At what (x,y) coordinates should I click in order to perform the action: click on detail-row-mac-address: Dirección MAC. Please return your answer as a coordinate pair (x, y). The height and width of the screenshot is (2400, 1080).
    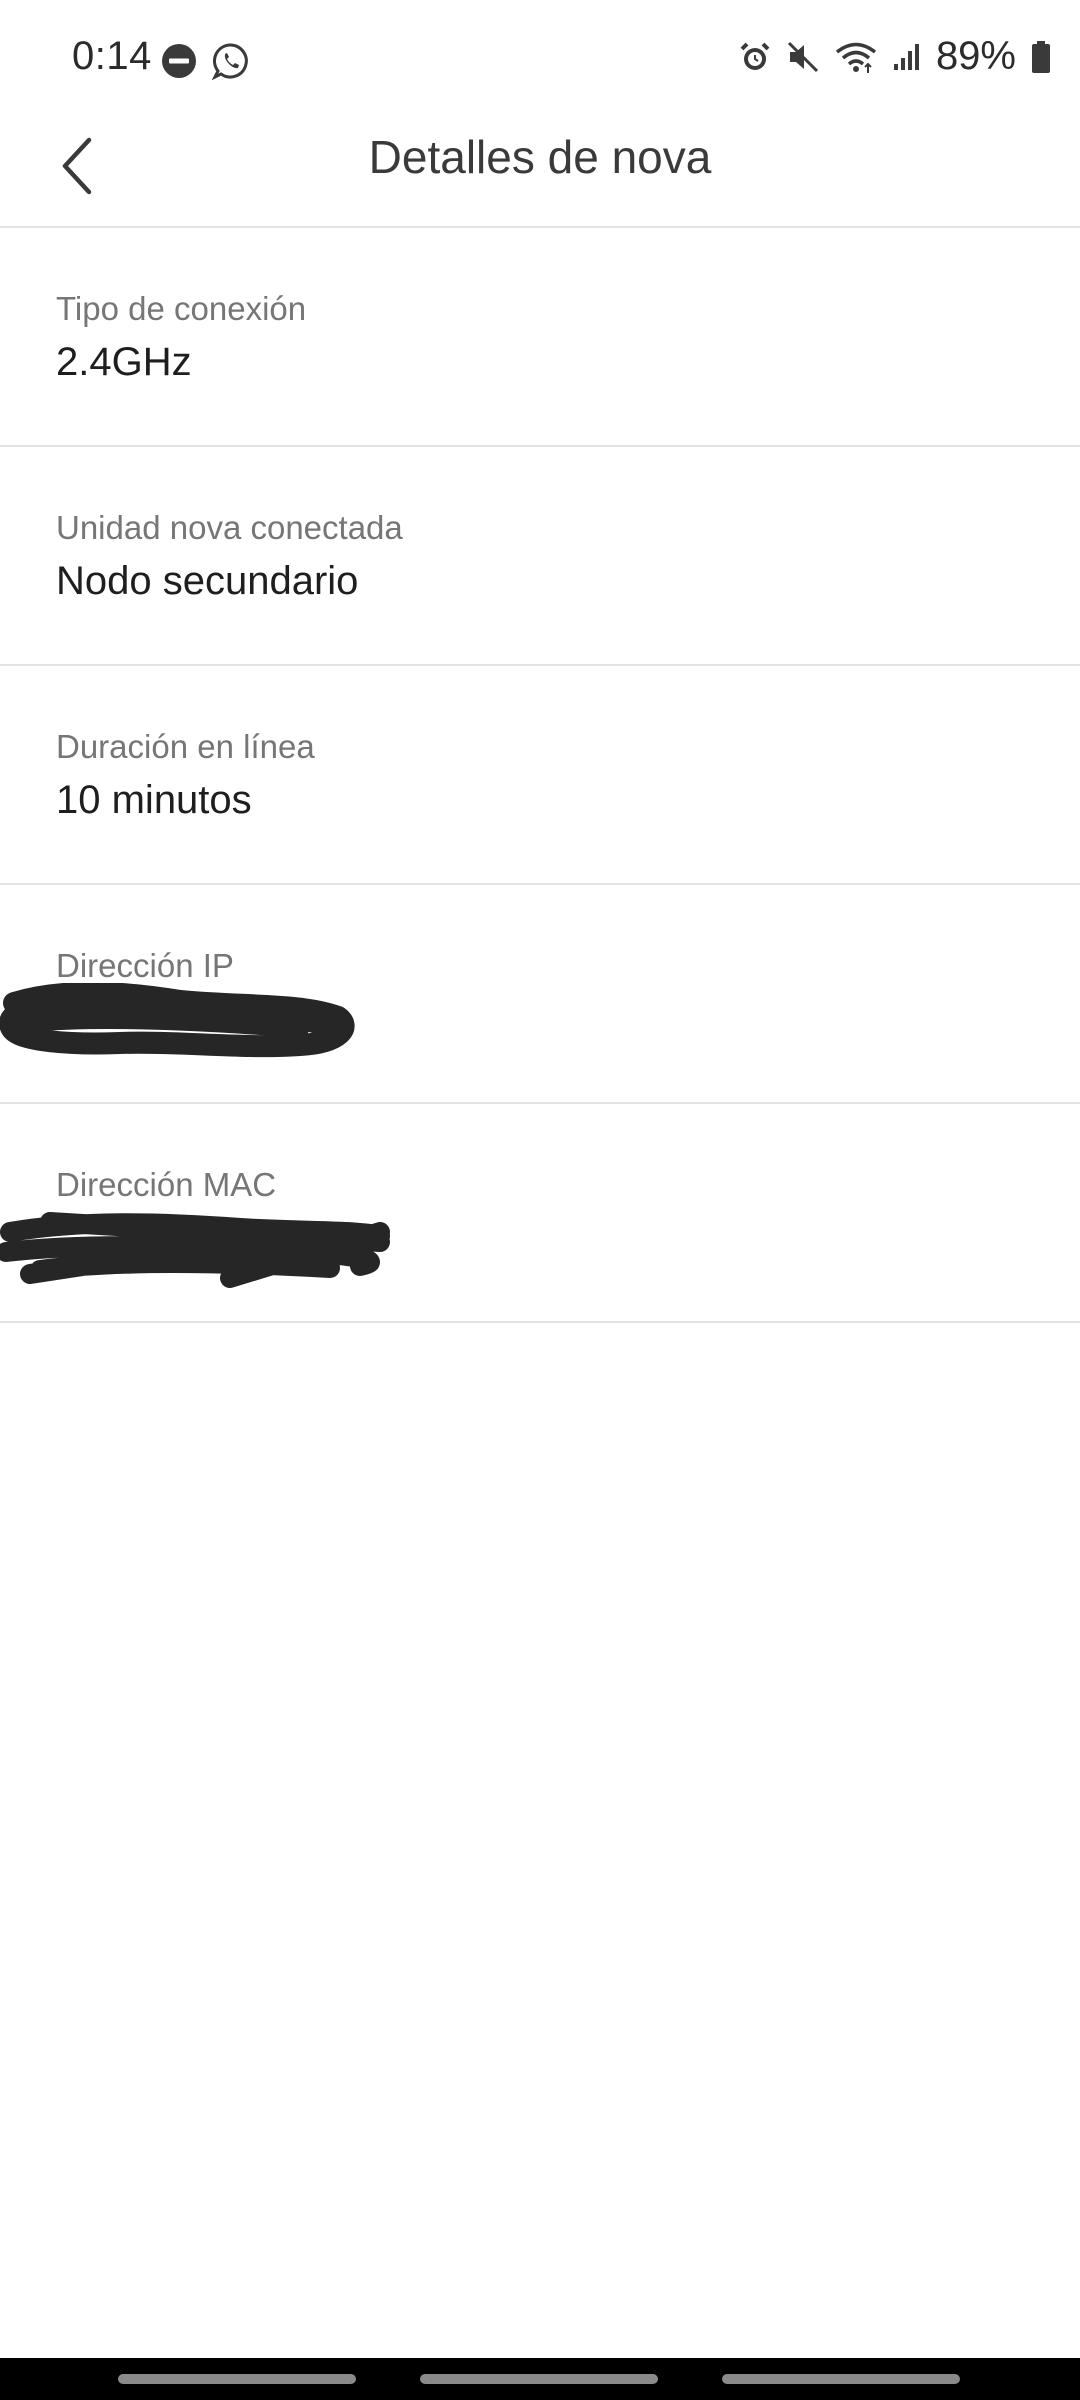
    Looking at the image, I should click on (540, 1213).